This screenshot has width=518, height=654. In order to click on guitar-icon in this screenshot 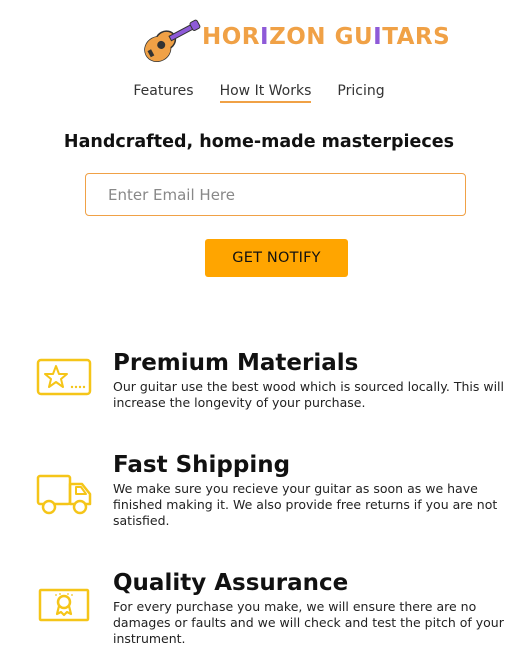, I will do `click(172, 40)`.